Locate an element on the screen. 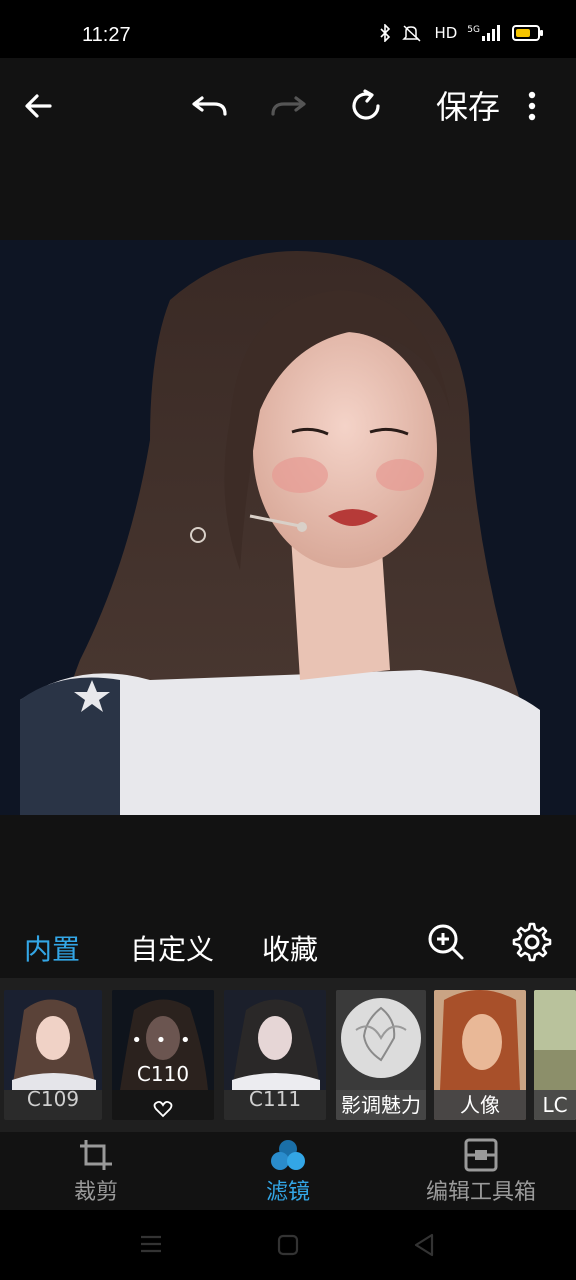  back-triangle-icon is located at coordinates (424, 1245).